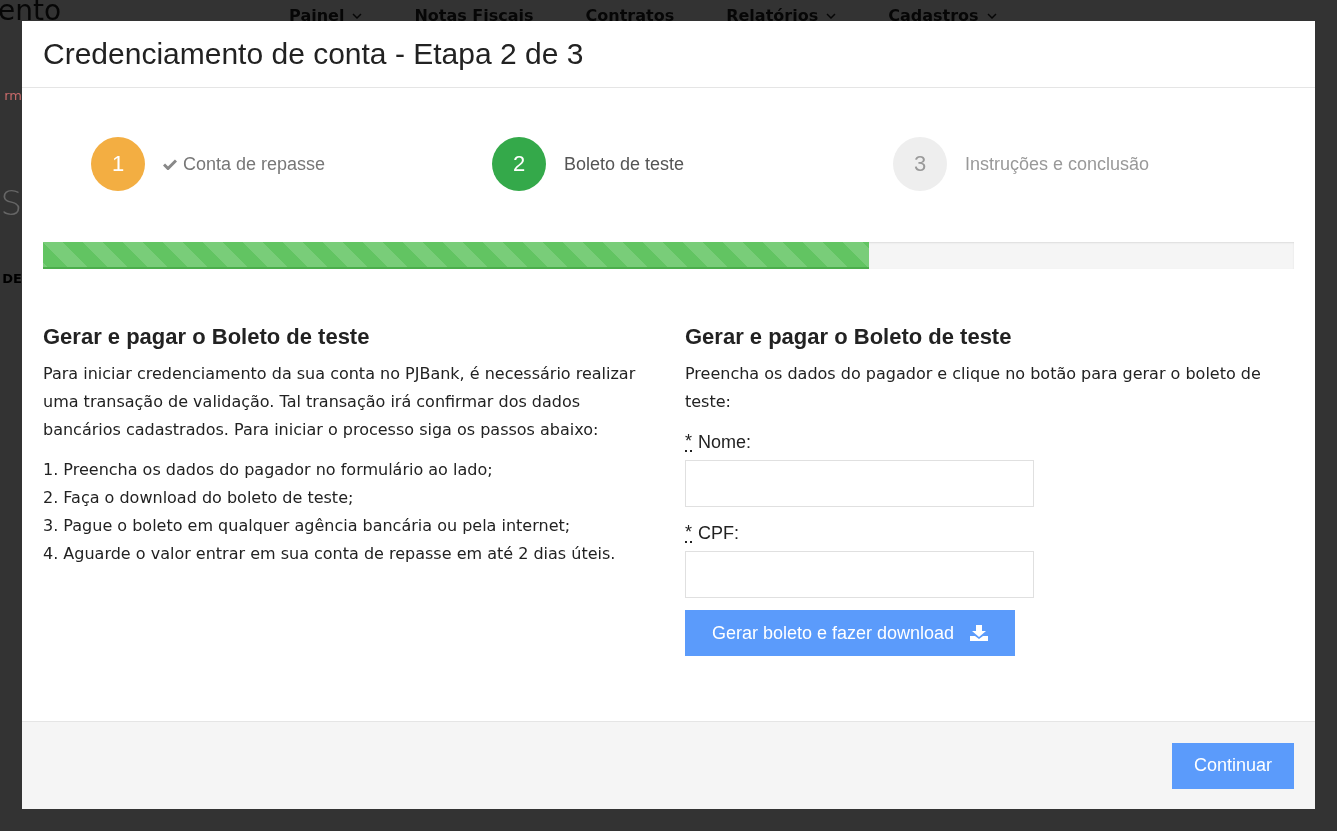 The width and height of the screenshot is (1337, 831). What do you see at coordinates (118, 164) in the screenshot?
I see `step-number: 1` at bounding box center [118, 164].